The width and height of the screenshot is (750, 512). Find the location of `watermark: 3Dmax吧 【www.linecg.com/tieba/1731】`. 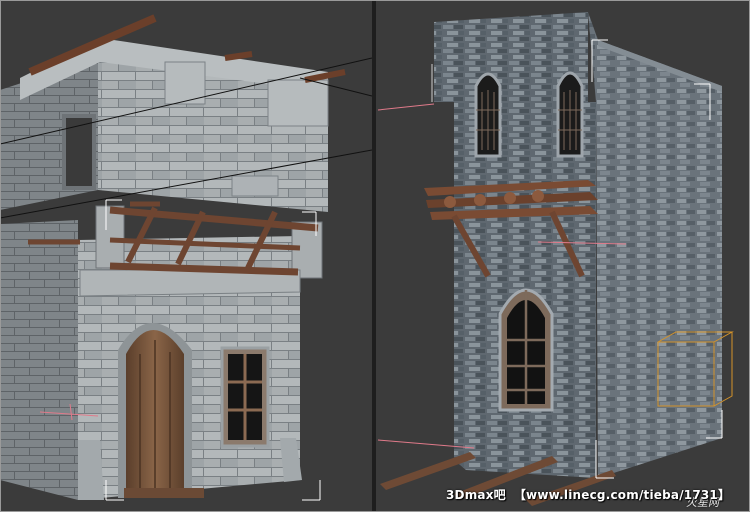

watermark: 3Dmax吧 【www.linecg.com/tieba/1731】 is located at coordinates (588, 494).